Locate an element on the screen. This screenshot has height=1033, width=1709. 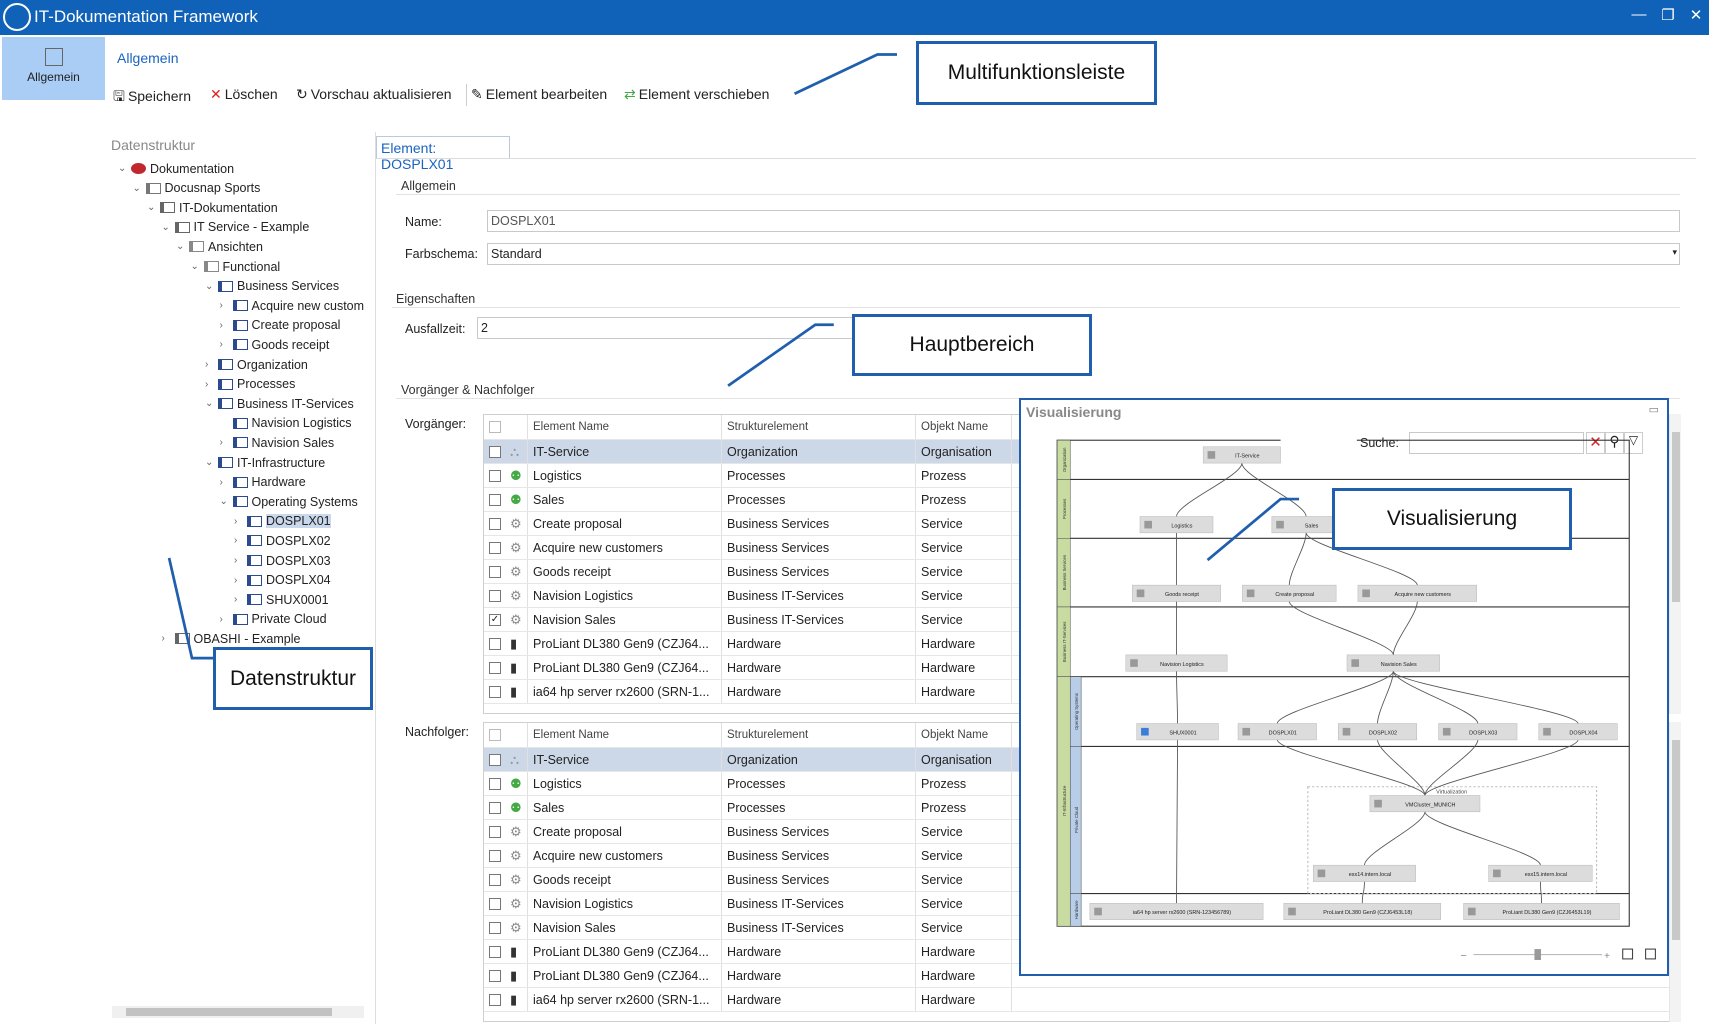
minimize-button: — is located at coordinates (1639, 14).